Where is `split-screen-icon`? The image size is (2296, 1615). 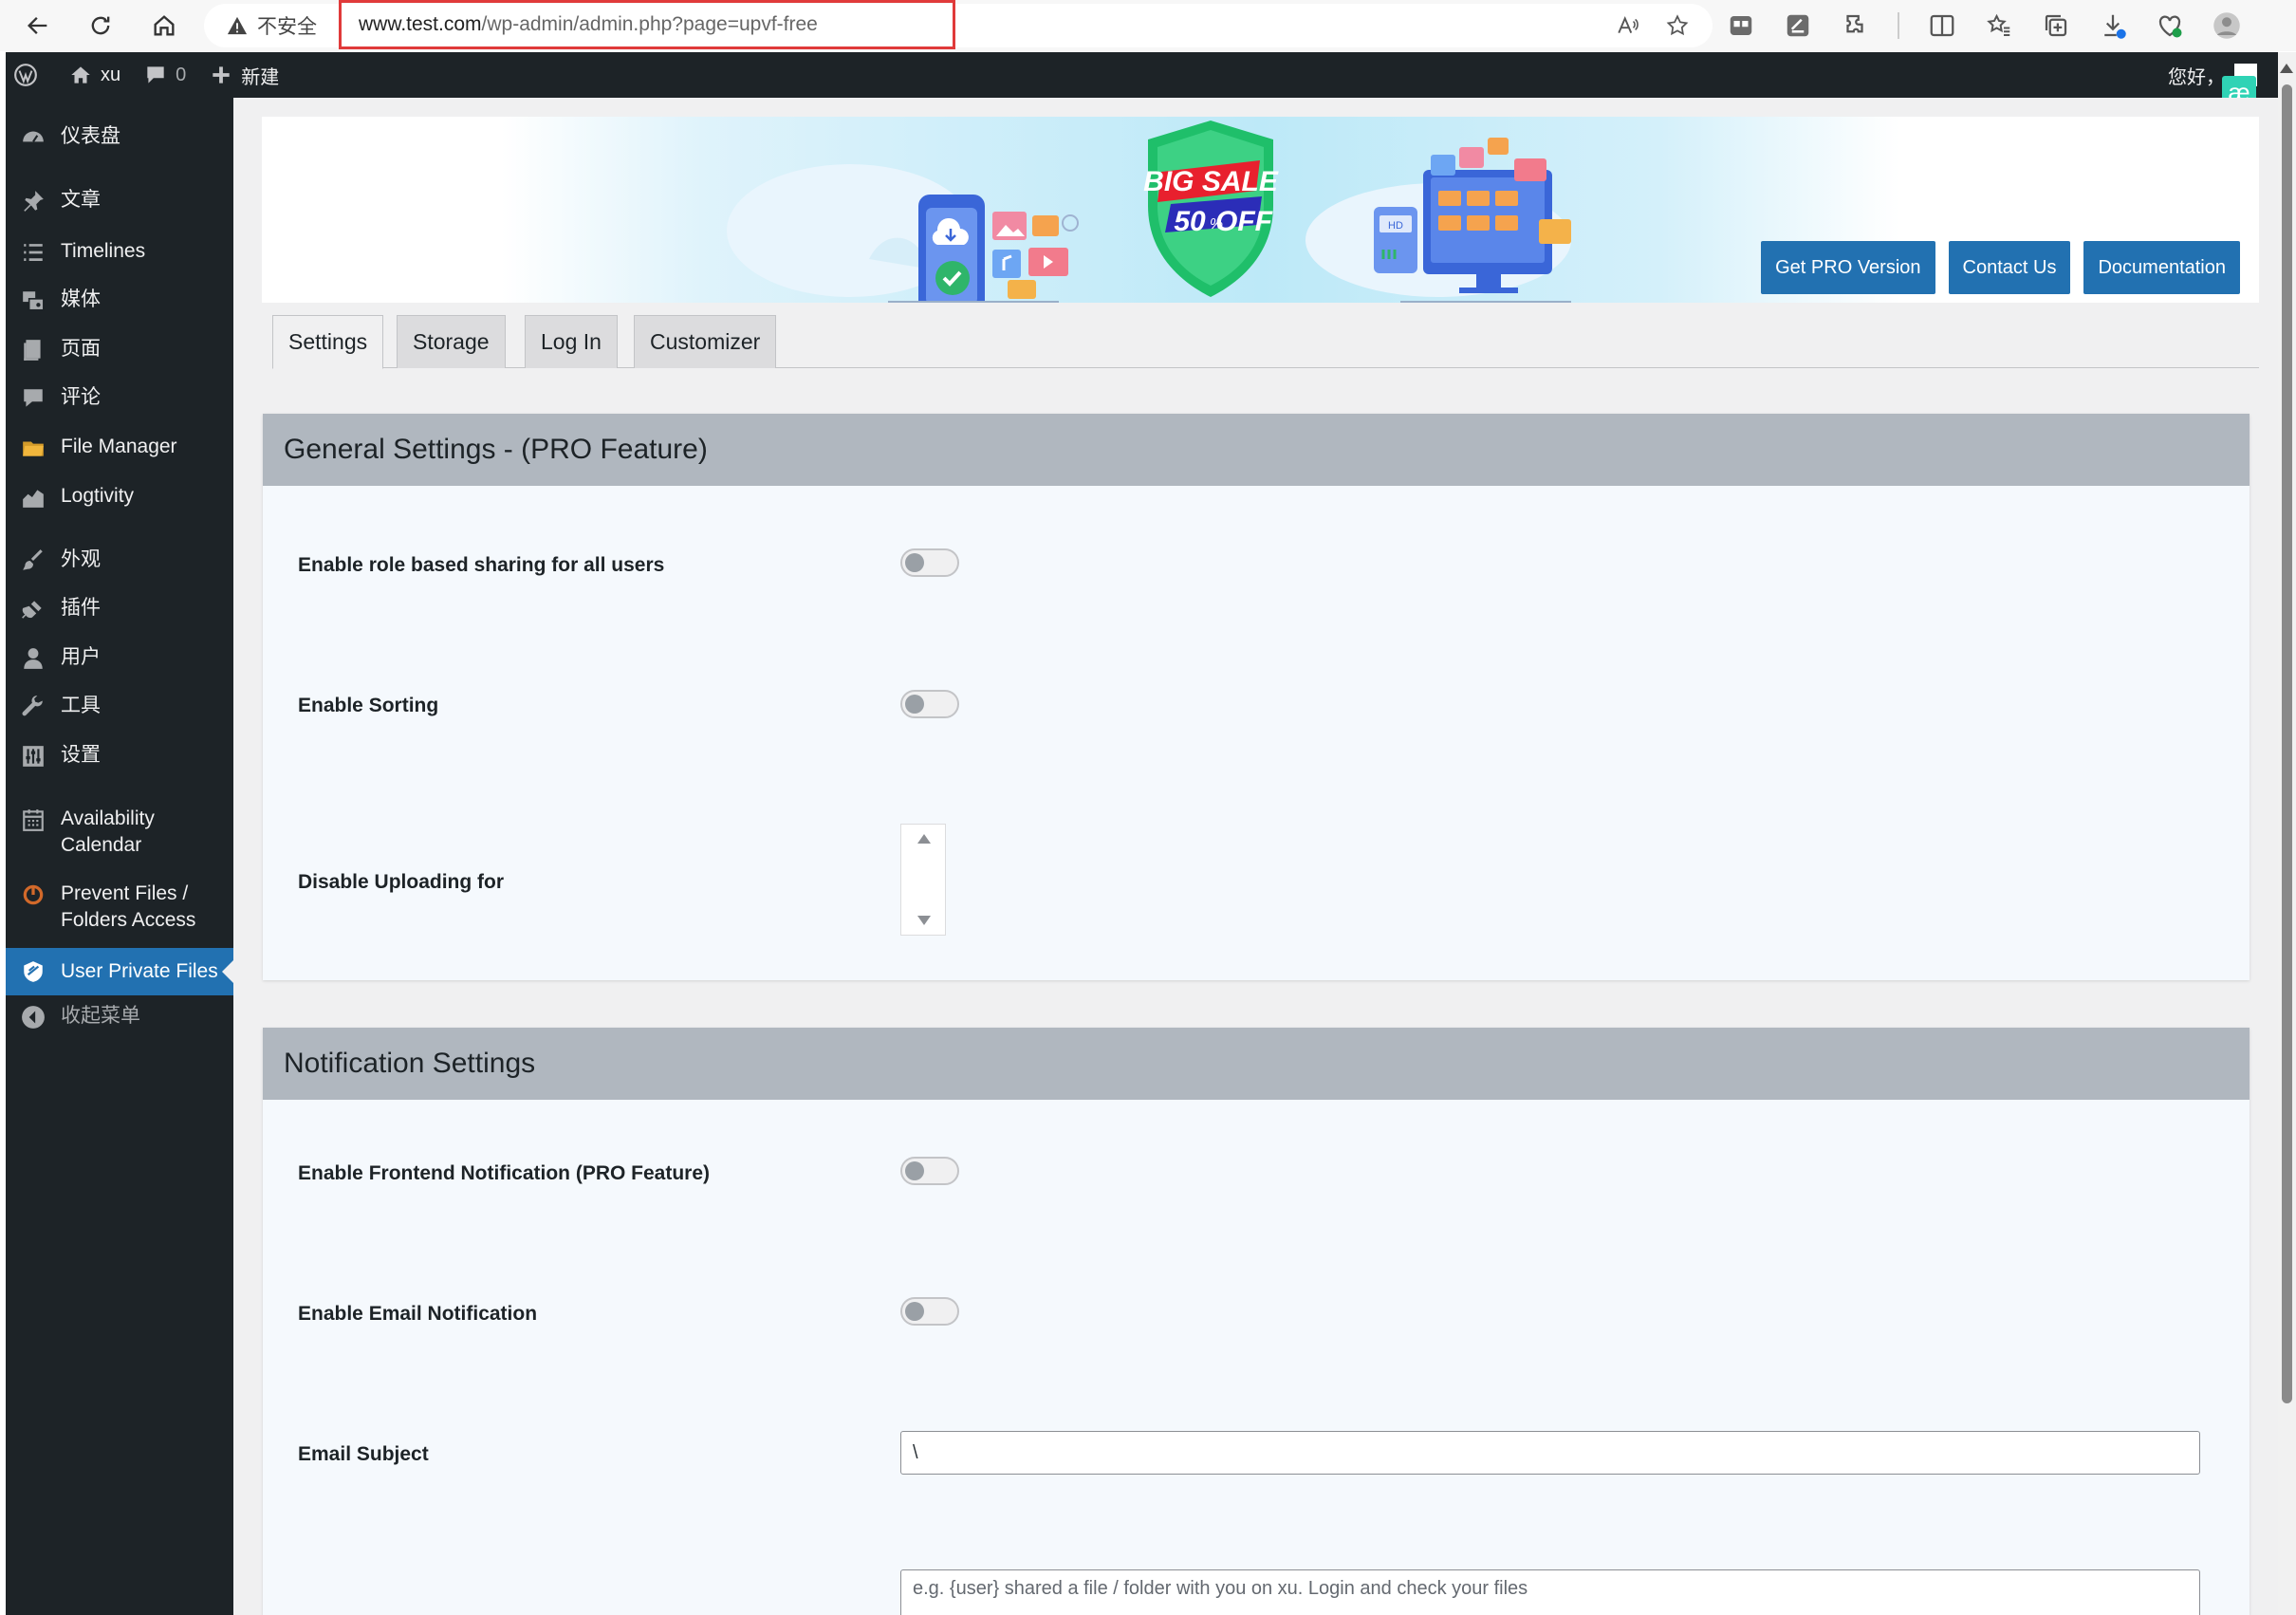 split-screen-icon is located at coordinates (1942, 26).